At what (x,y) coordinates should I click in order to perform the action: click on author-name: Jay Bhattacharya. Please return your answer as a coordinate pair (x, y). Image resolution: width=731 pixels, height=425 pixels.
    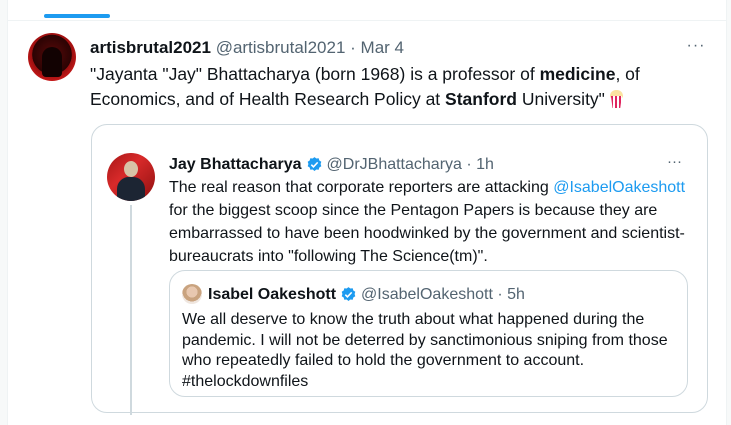
    Looking at the image, I should click on (235, 164).